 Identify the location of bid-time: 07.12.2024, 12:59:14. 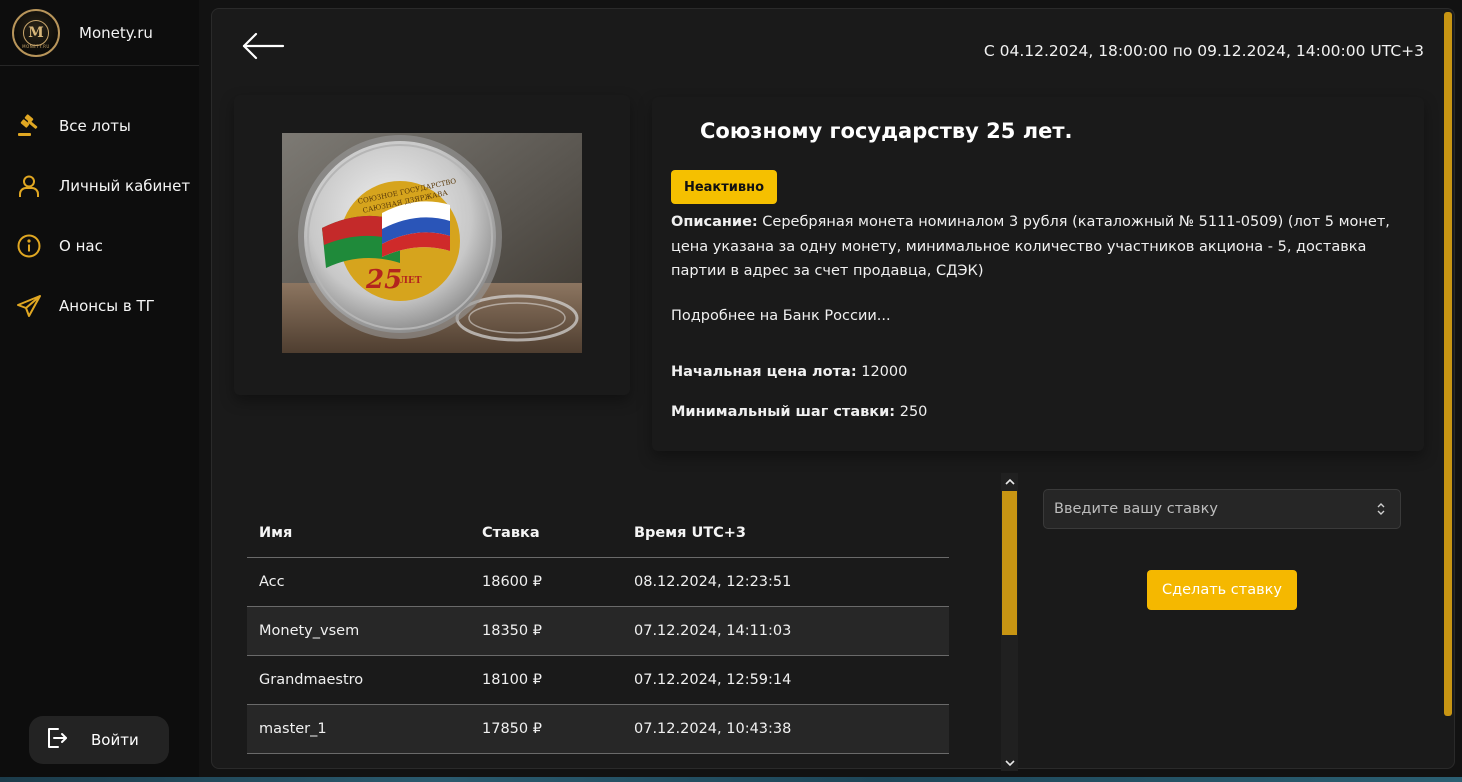
(713, 680).